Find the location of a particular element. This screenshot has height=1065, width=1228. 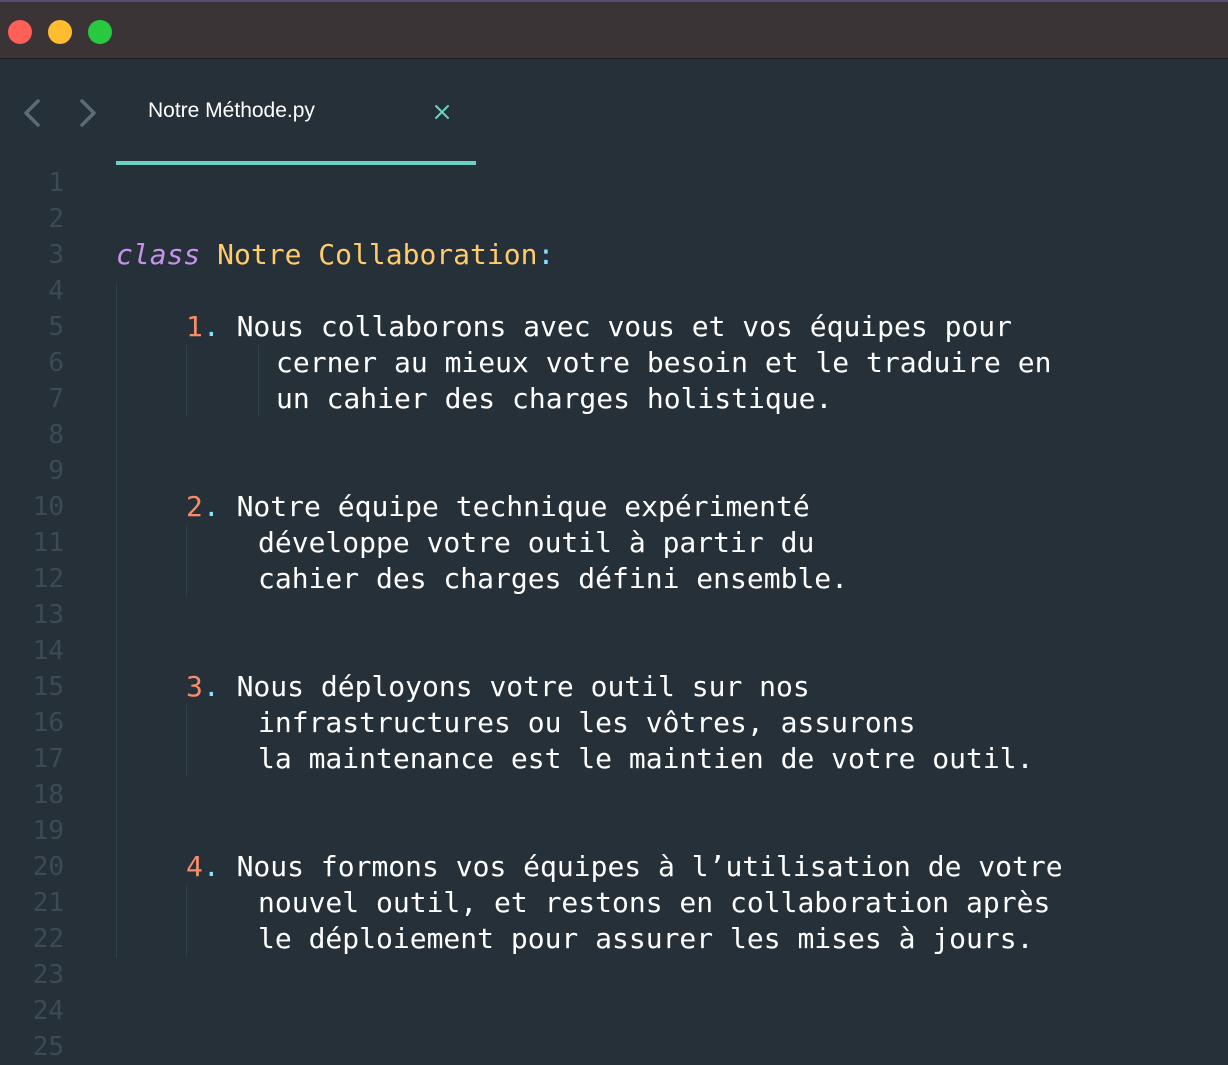

forward-button is located at coordinates (88, 113).